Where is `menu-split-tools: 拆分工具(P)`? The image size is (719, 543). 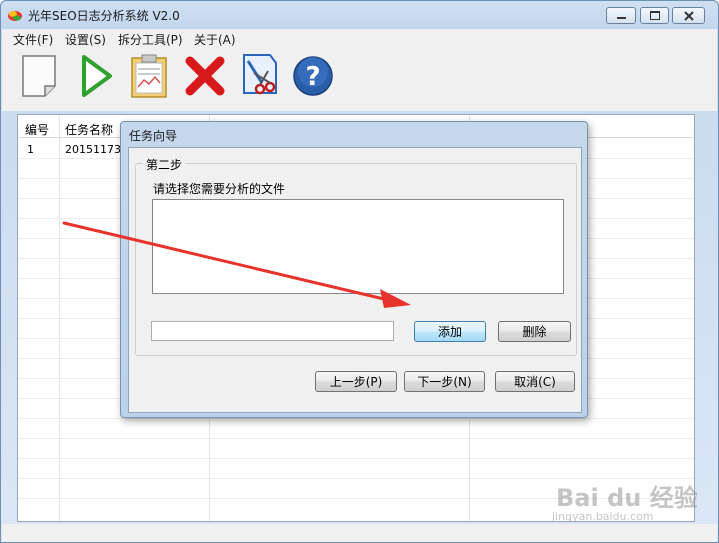 menu-split-tools: 拆分工具(P) is located at coordinates (150, 39).